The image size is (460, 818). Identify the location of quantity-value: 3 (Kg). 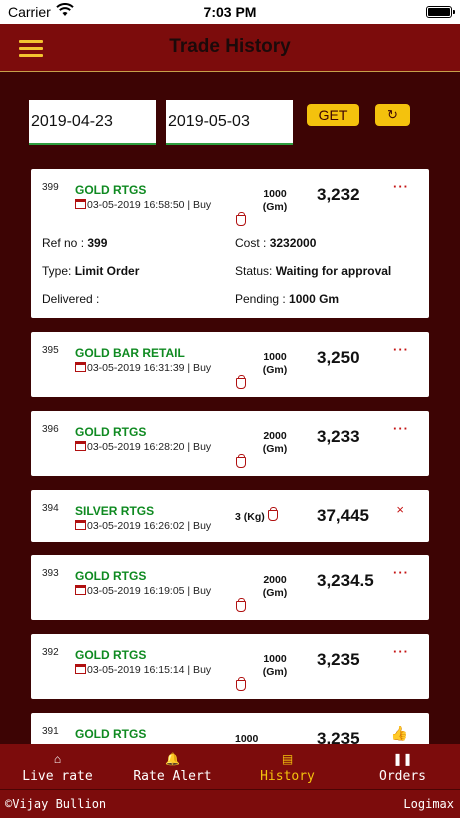
(250, 517).